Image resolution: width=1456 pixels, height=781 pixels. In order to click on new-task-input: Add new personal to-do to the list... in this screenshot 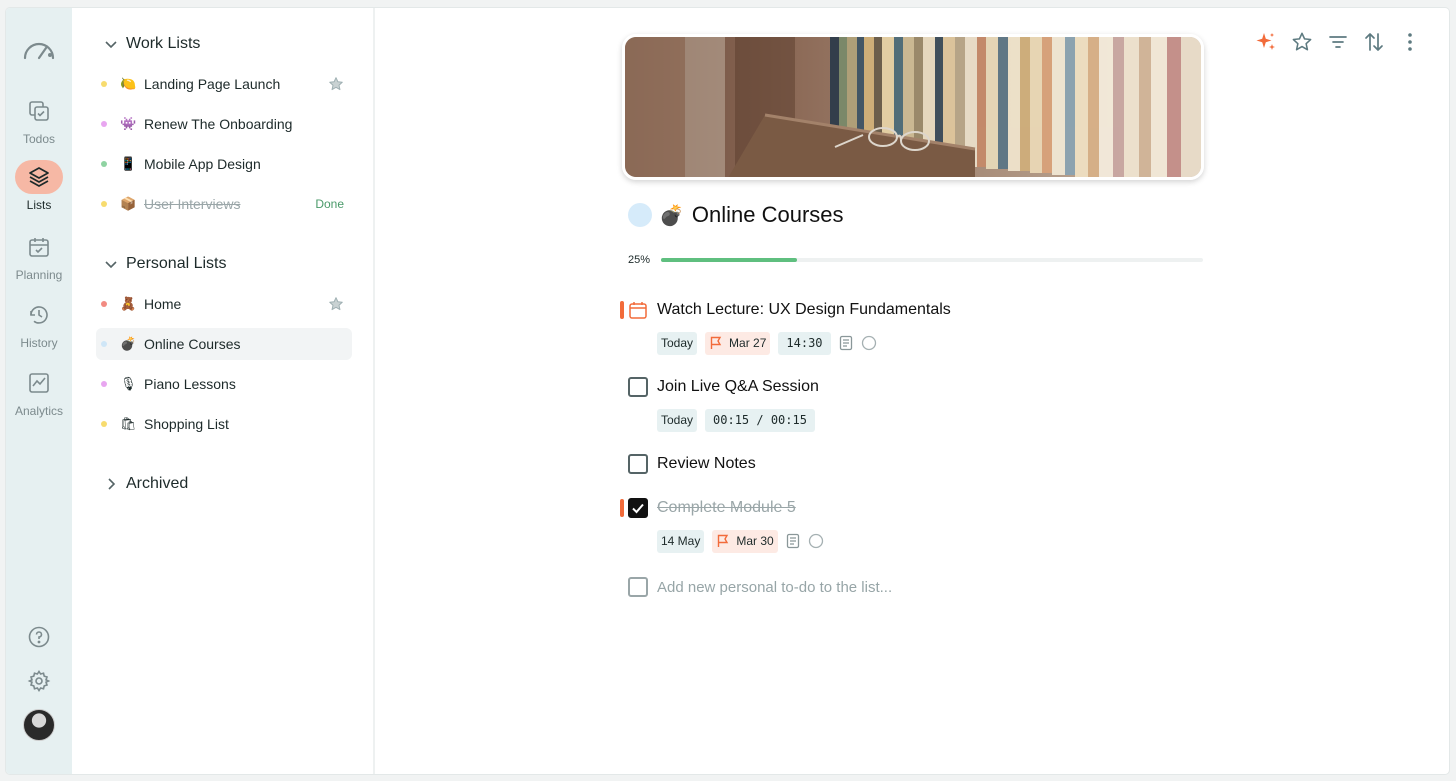, I will do `click(774, 587)`.